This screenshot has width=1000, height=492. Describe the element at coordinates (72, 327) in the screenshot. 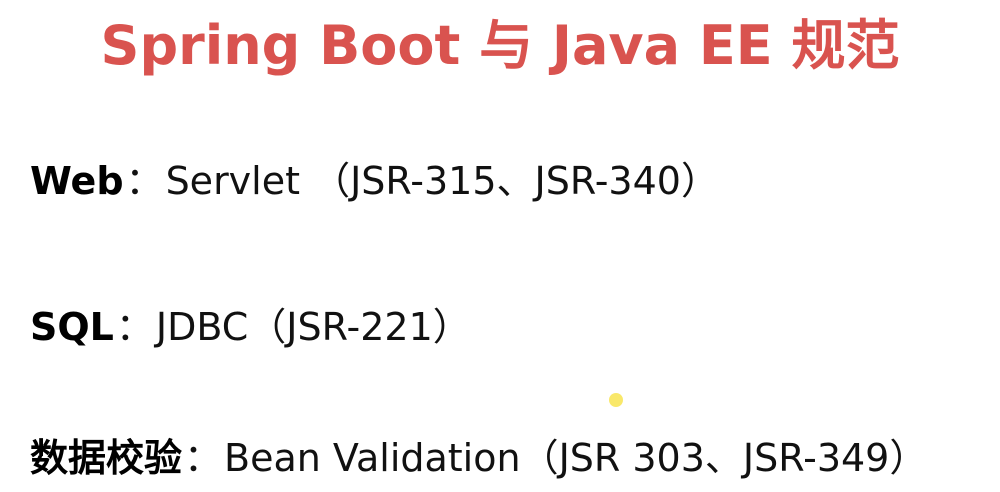

I see `spec-term: SQL` at that location.